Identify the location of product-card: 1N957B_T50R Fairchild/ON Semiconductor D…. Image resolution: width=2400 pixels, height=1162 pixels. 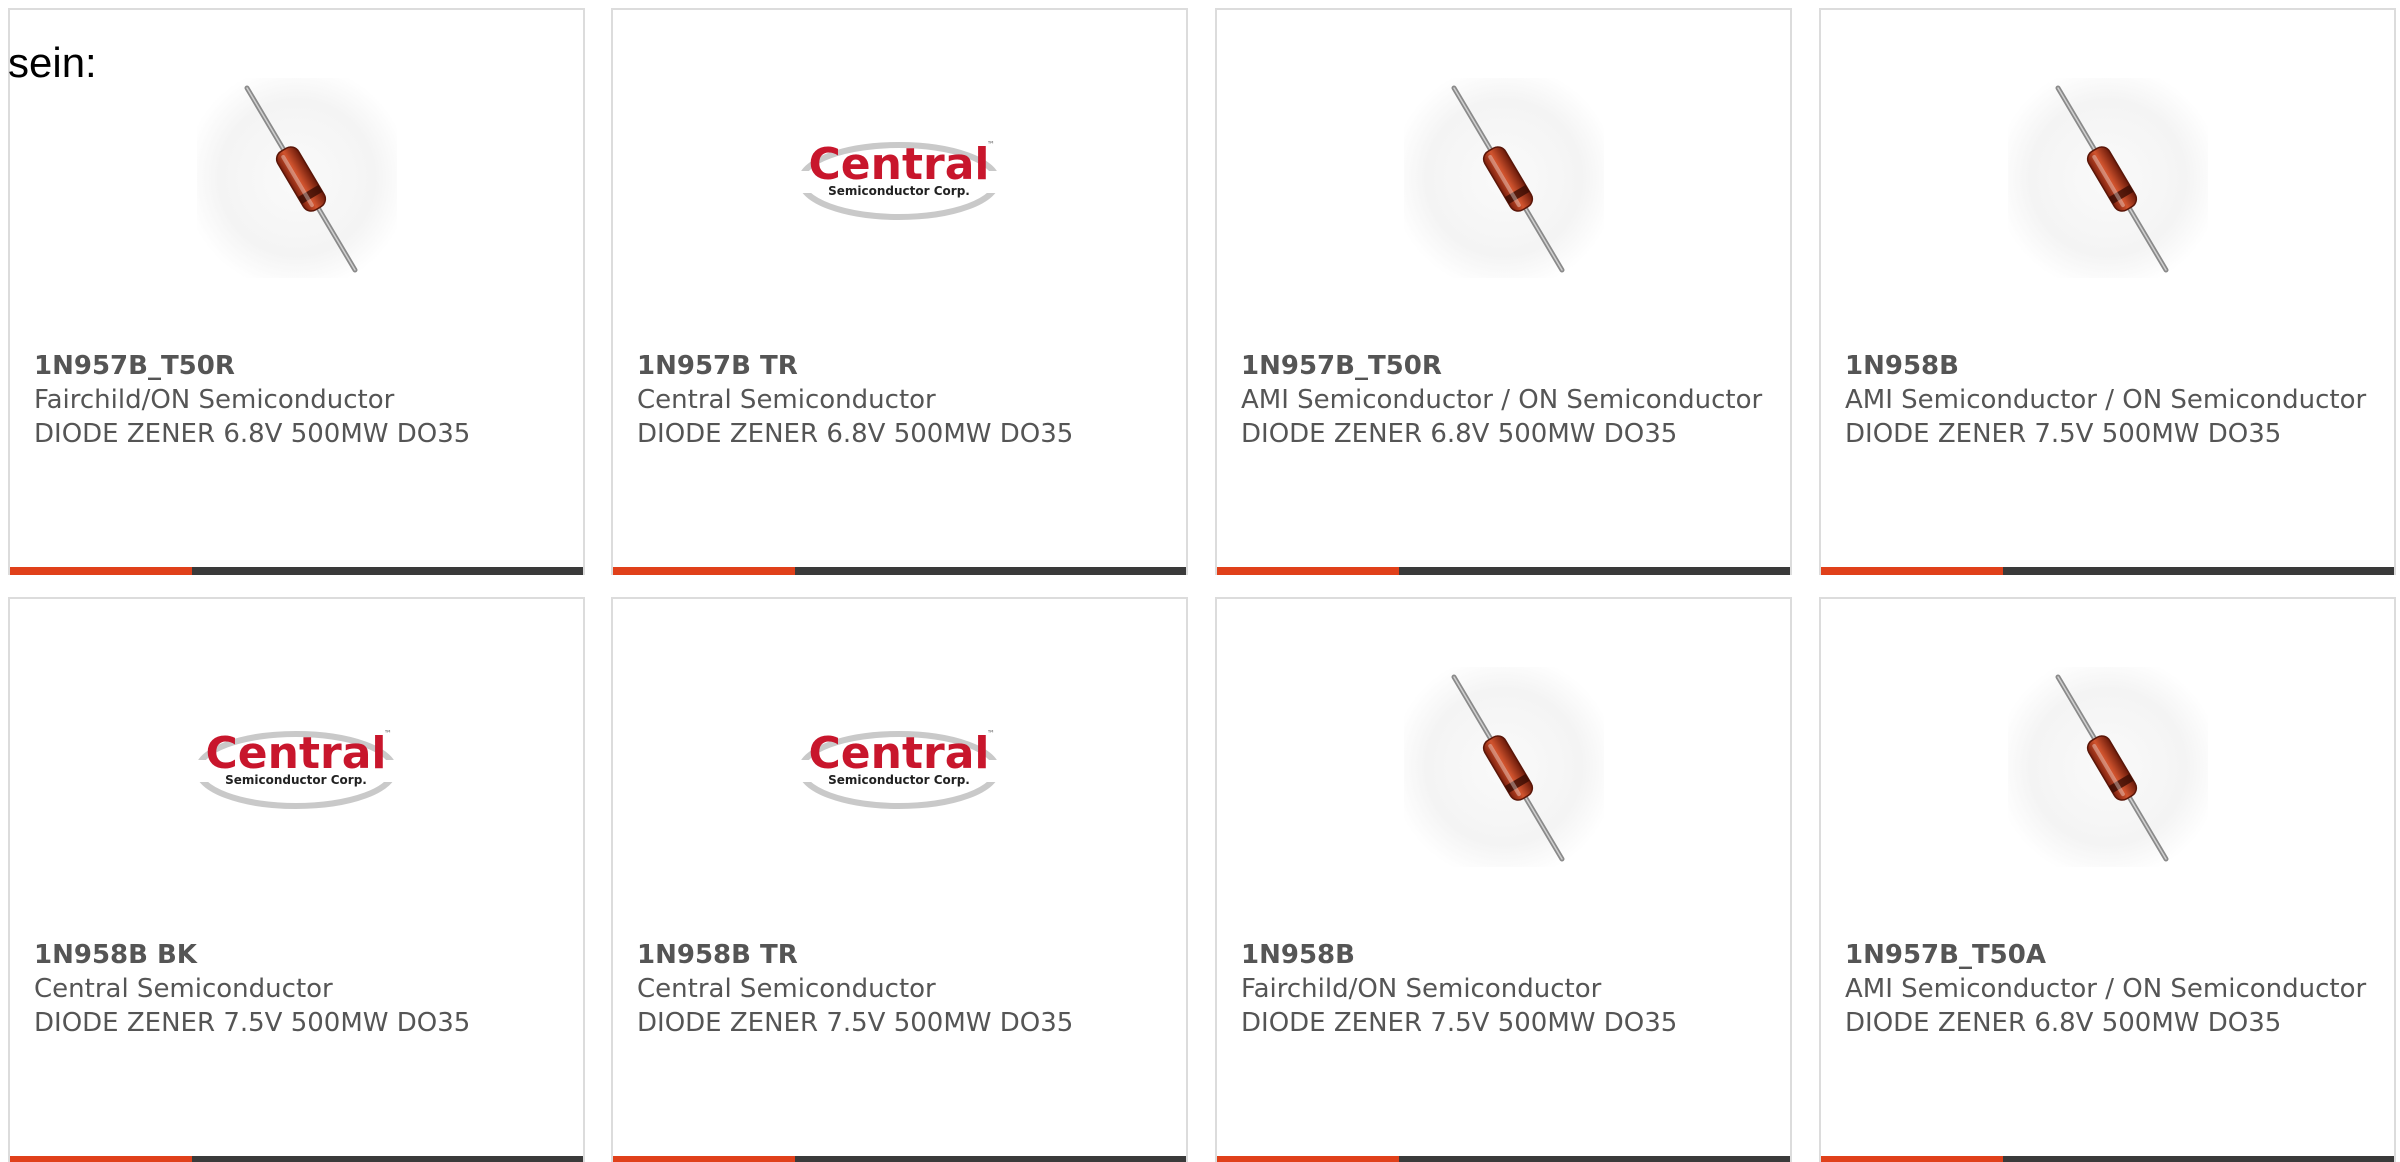
(296, 291).